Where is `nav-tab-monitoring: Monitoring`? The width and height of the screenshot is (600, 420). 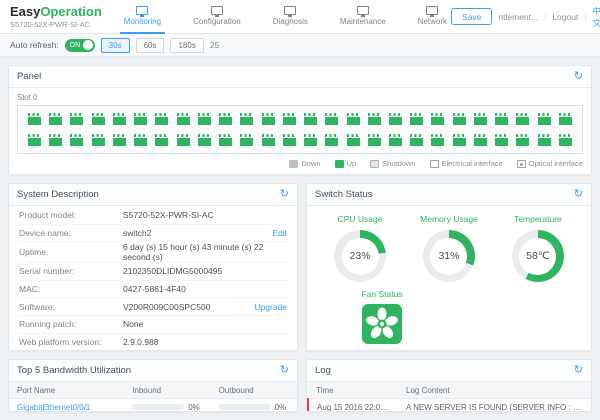 nav-tab-monitoring: Monitoring is located at coordinates (142, 17).